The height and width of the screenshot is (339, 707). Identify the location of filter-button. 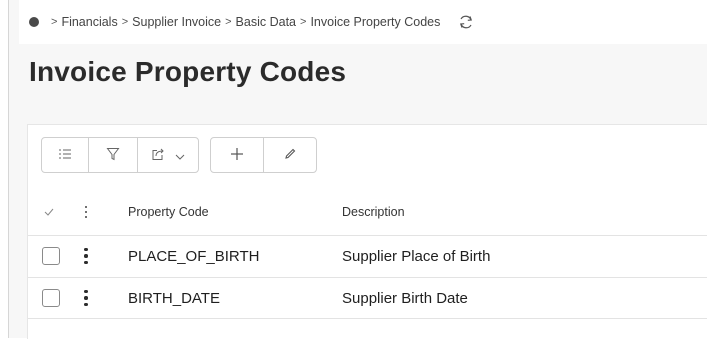
(113, 155).